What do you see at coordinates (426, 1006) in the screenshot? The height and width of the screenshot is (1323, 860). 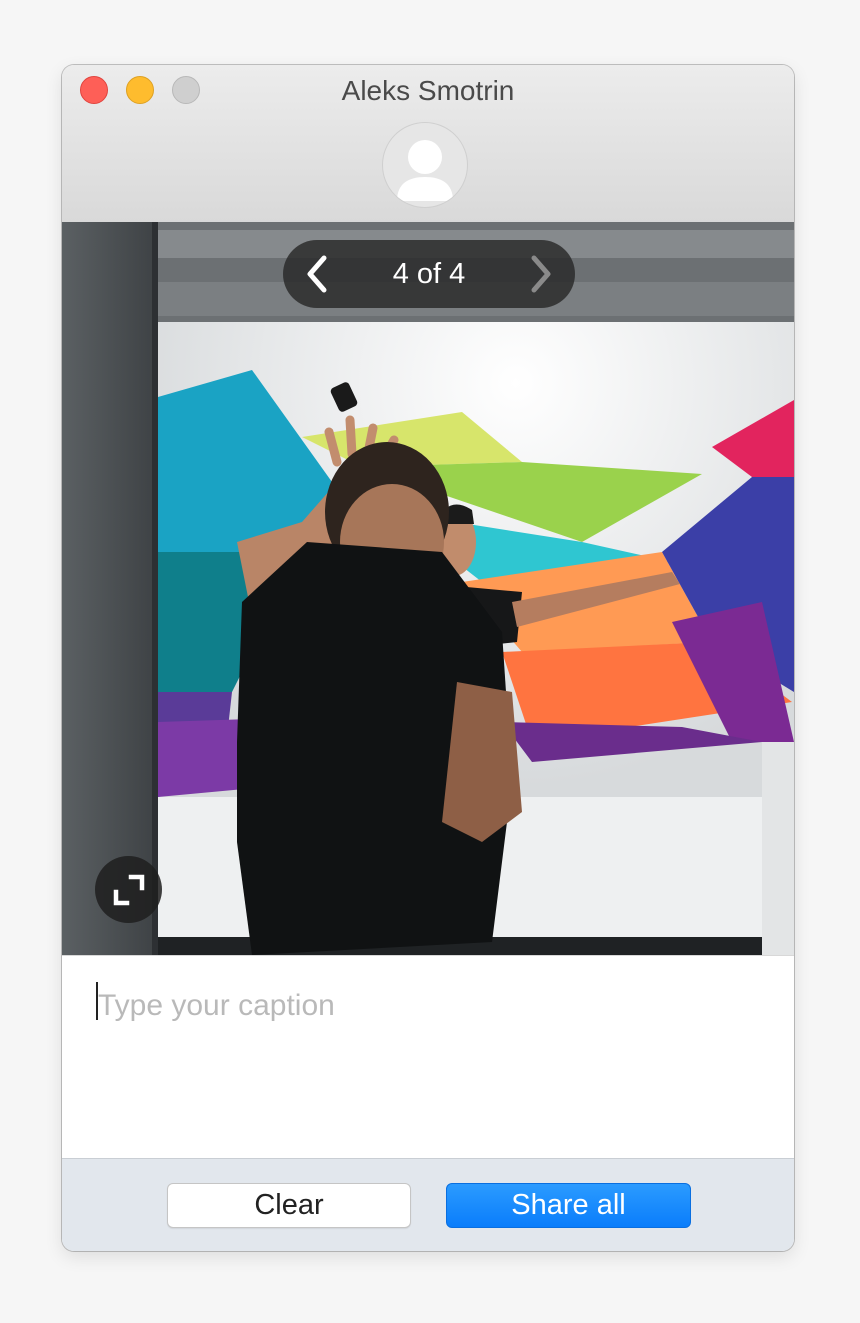 I see `caption-input` at bounding box center [426, 1006].